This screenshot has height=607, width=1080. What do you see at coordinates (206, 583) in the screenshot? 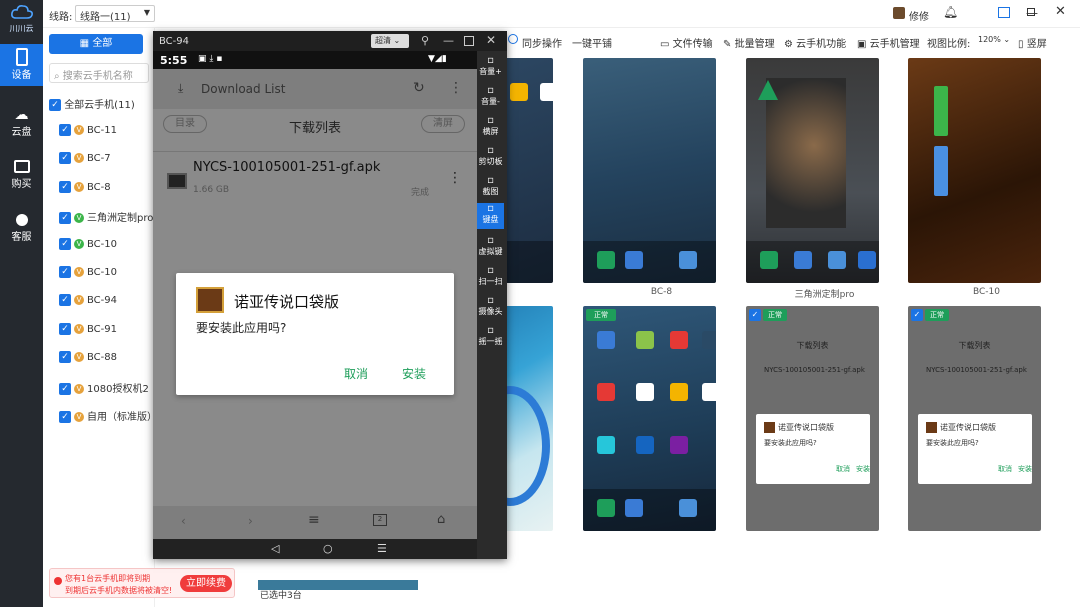
I see `renew-button: 立即续费` at bounding box center [206, 583].